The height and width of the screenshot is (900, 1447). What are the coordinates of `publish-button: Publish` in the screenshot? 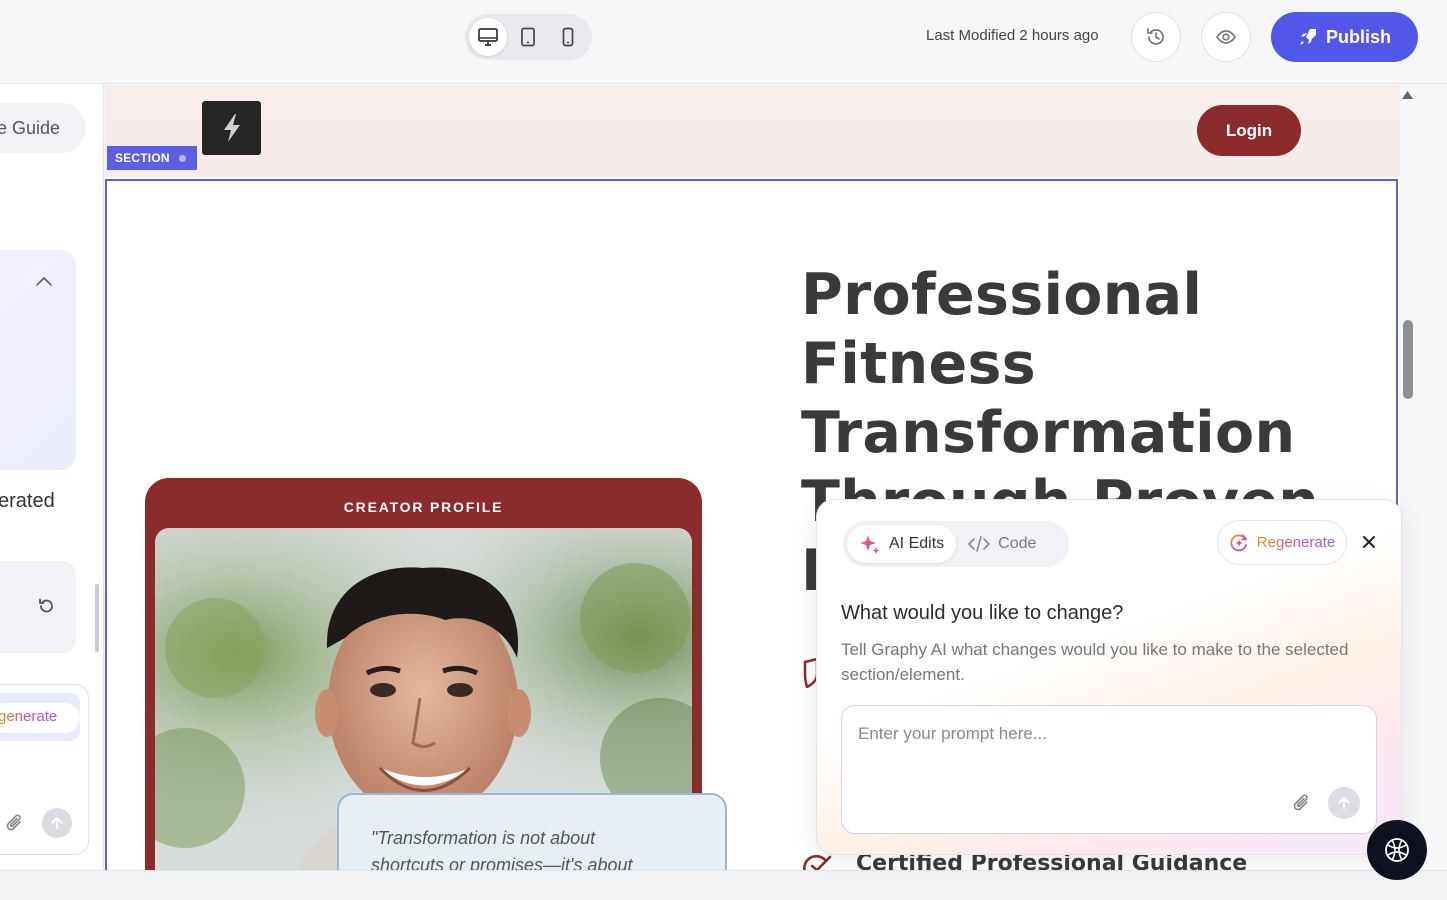 It's located at (1344, 37).